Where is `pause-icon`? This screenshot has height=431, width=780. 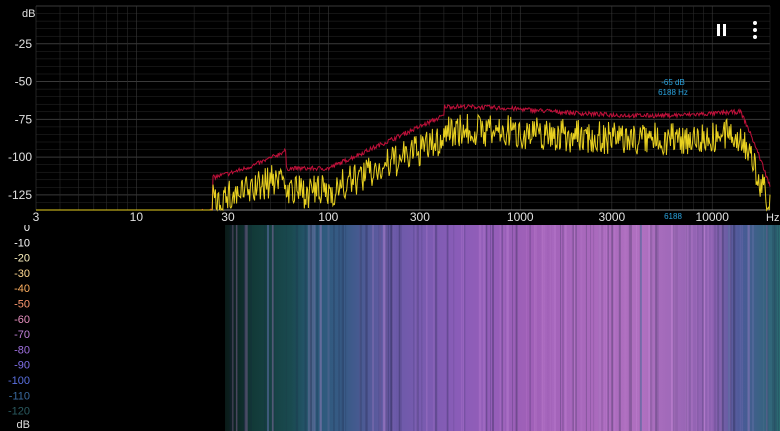
pause-icon is located at coordinates (718, 30).